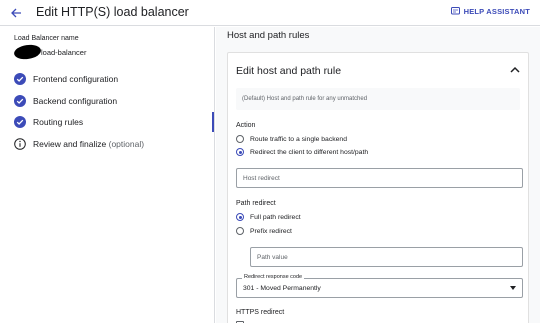  Describe the element at coordinates (75, 101) in the screenshot. I see `sidebar-item-label: Backend configuration` at that location.